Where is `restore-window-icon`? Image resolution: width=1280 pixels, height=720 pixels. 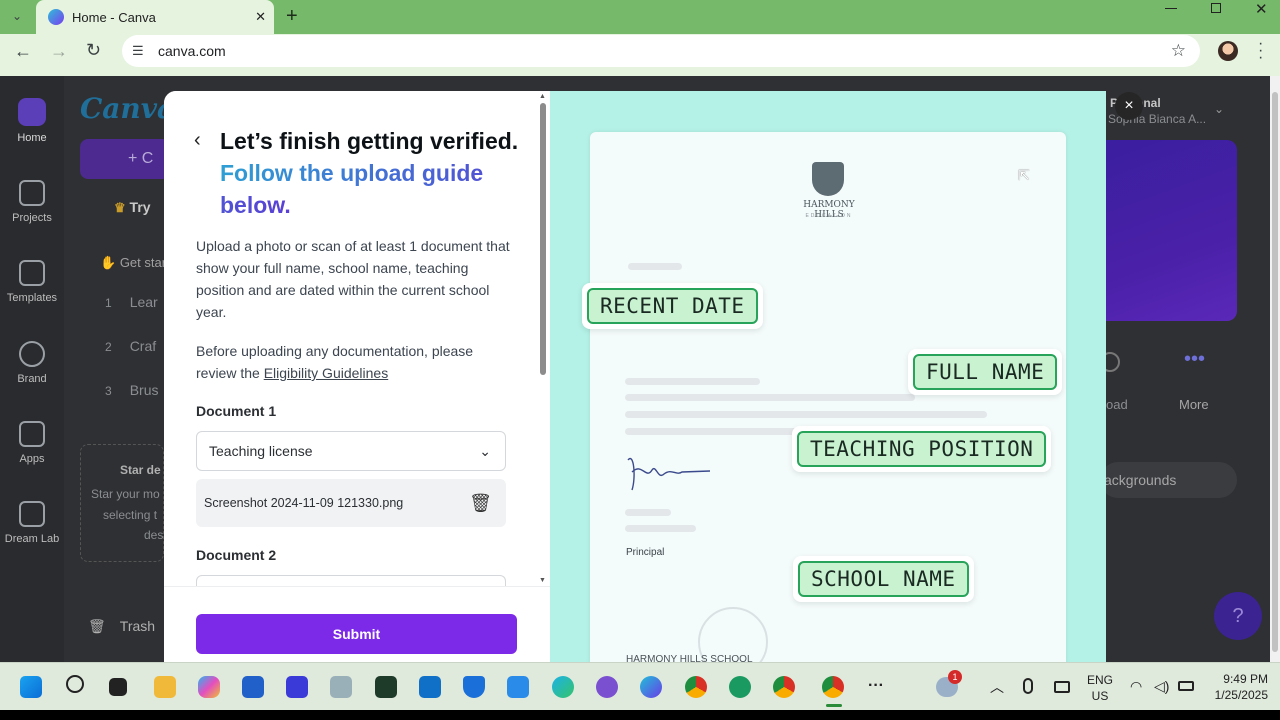 restore-window-icon is located at coordinates (1216, 8).